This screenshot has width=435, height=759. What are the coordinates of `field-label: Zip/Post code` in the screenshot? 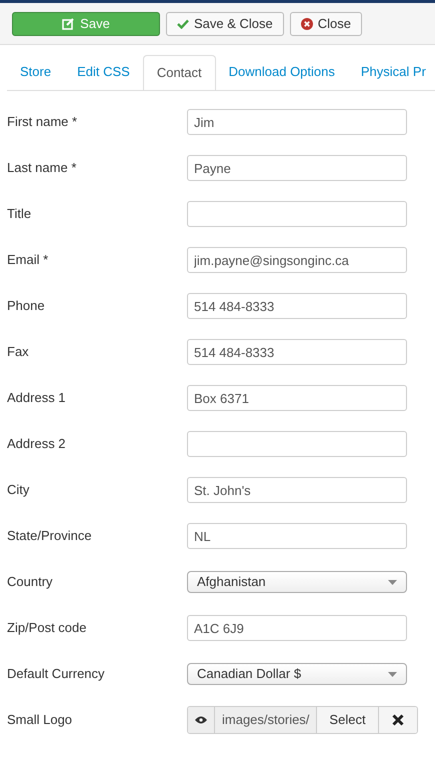 It's located at (47, 628).